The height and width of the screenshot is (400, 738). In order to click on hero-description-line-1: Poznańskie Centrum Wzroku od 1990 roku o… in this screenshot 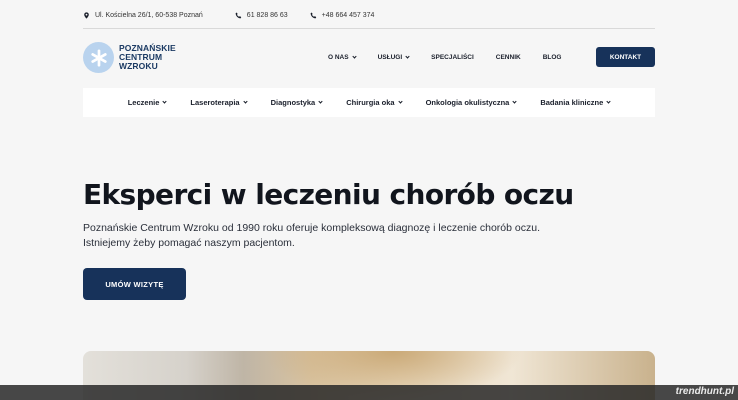, I will do `click(311, 228)`.